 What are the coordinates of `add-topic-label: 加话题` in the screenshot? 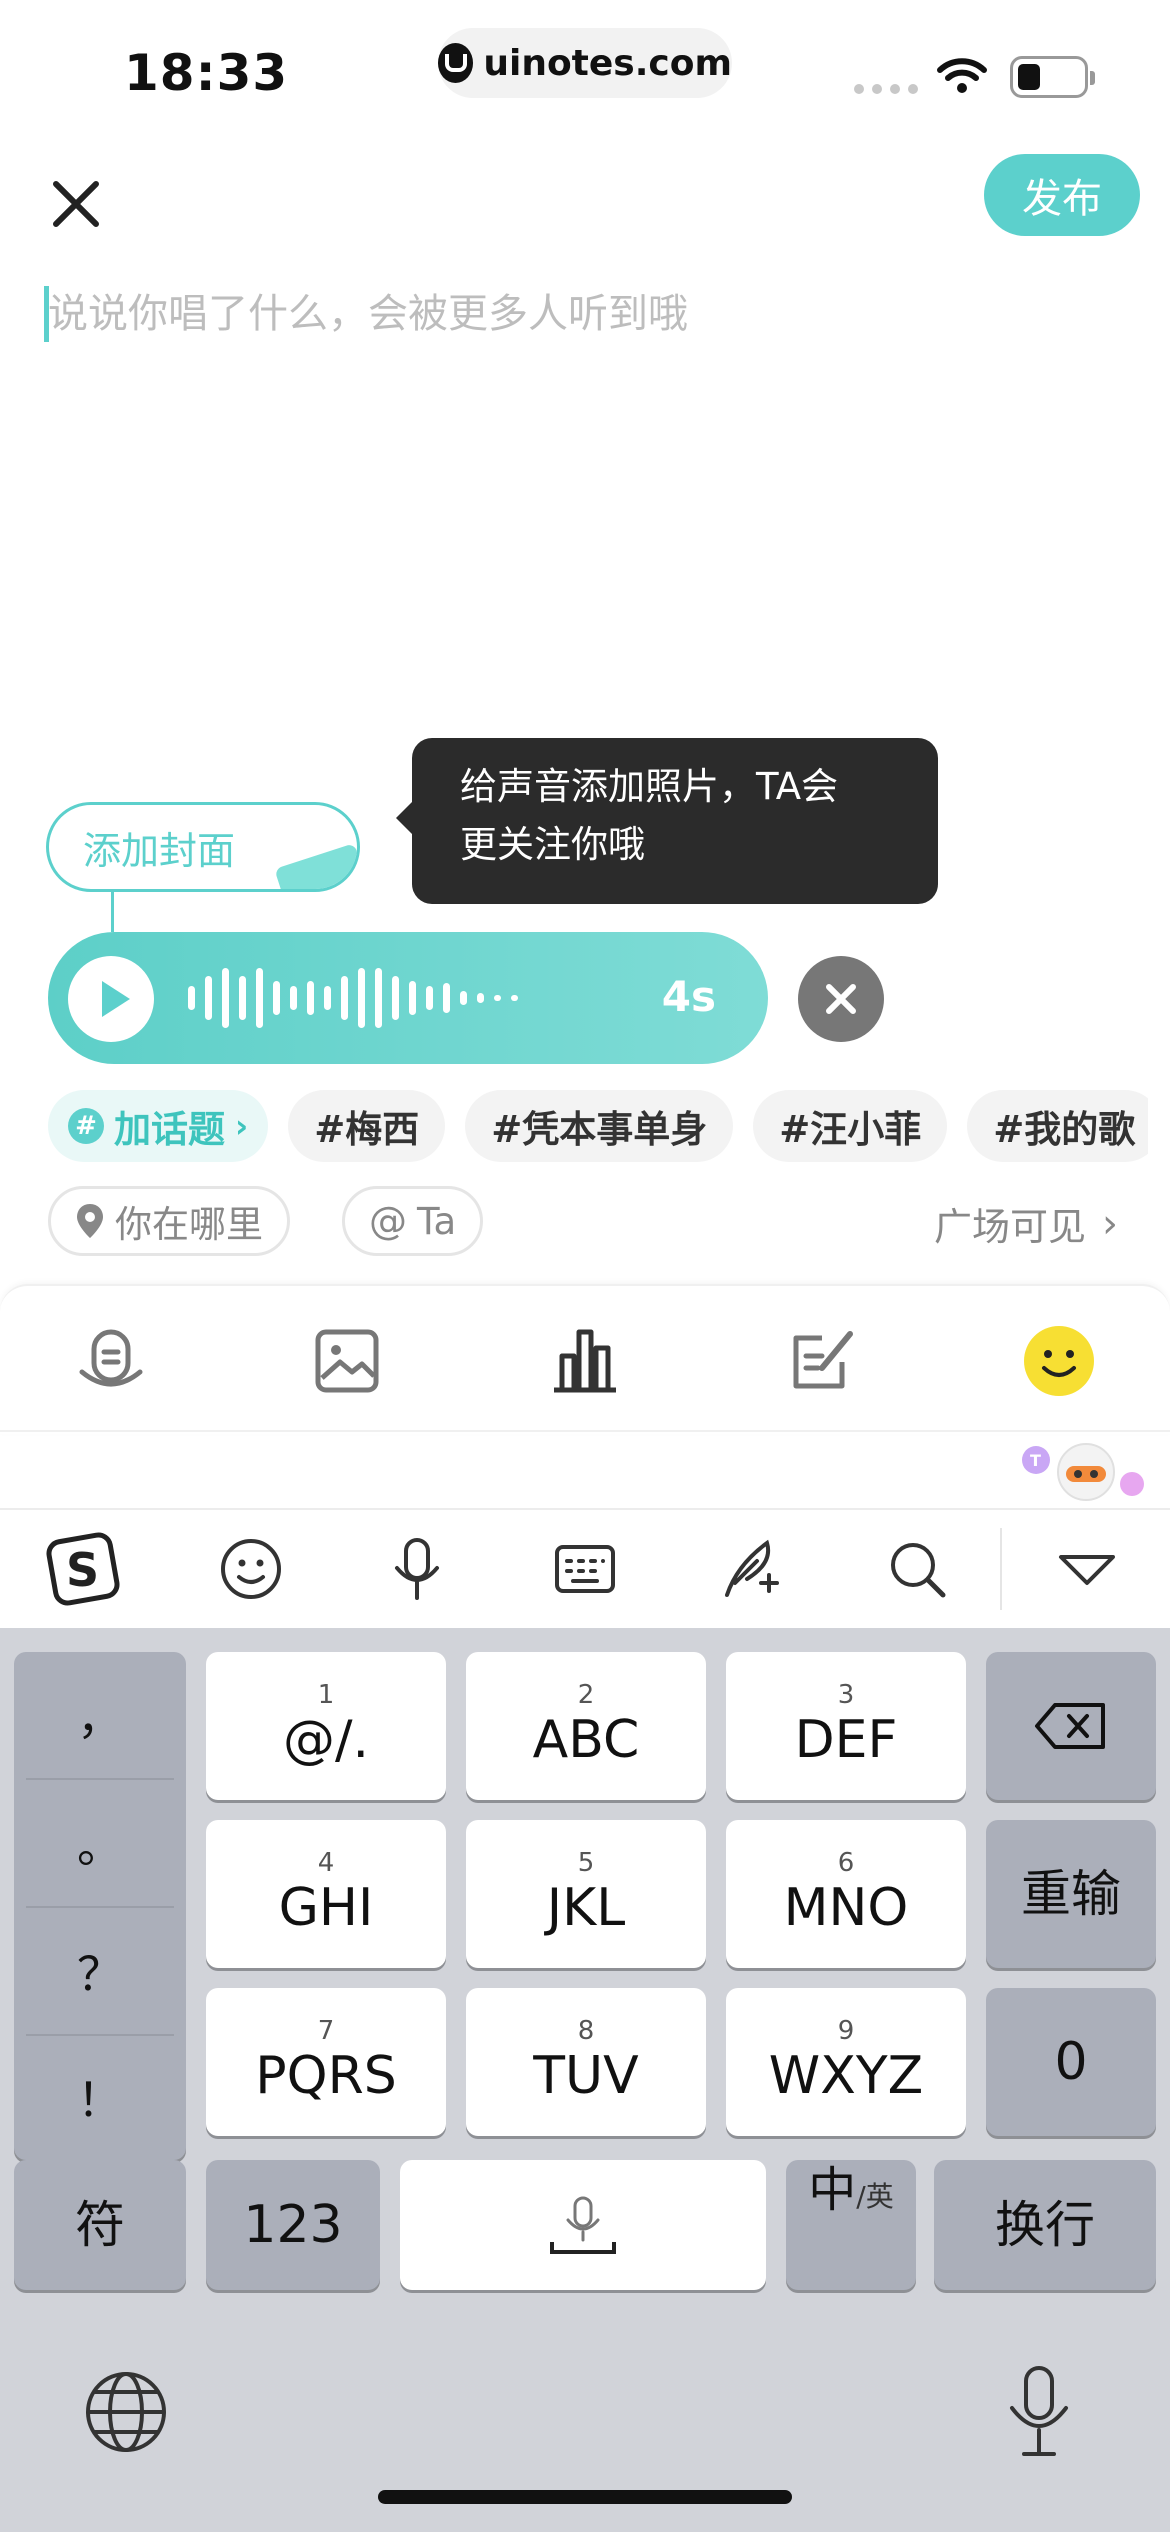 It's located at (169, 1129).